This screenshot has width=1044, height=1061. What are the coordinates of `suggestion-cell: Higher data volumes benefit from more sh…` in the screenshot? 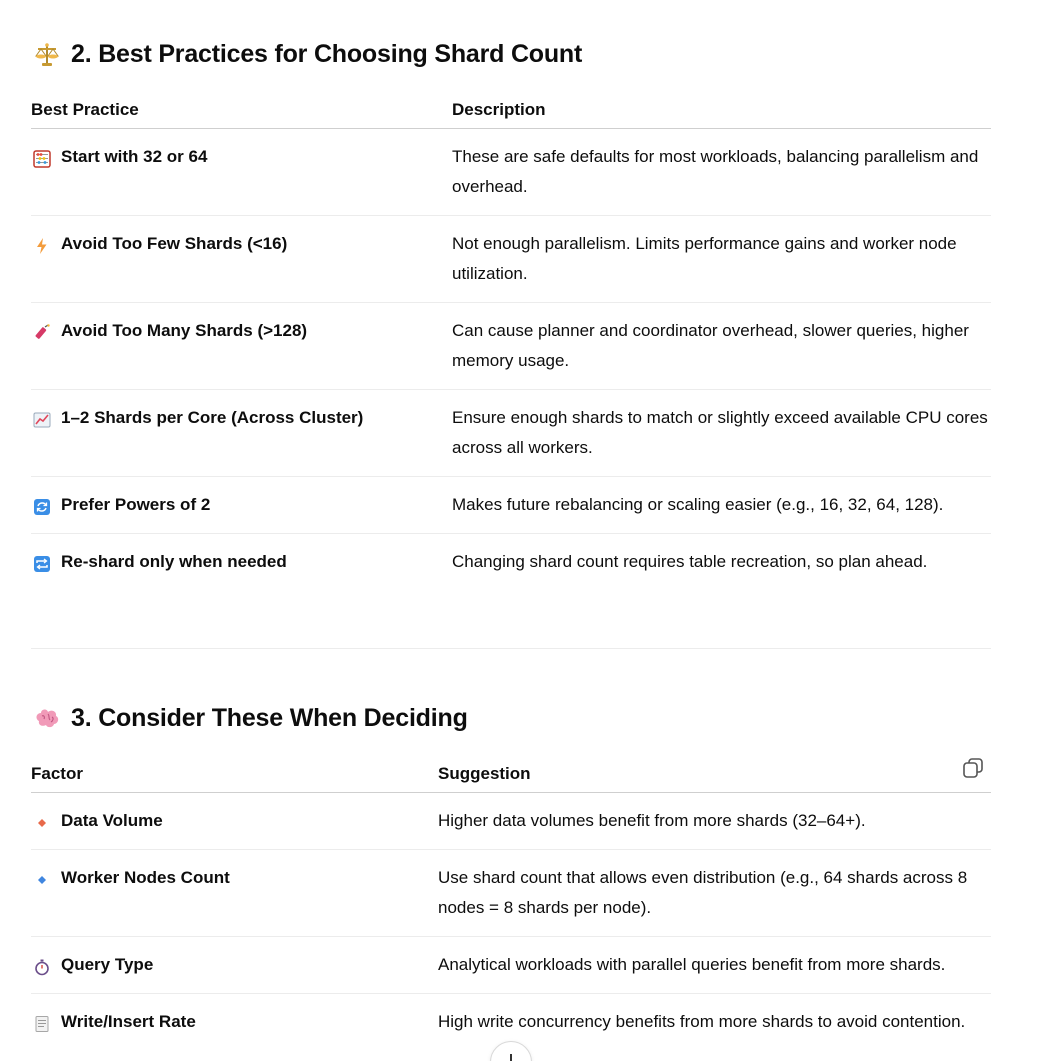 It's located at (714, 821).